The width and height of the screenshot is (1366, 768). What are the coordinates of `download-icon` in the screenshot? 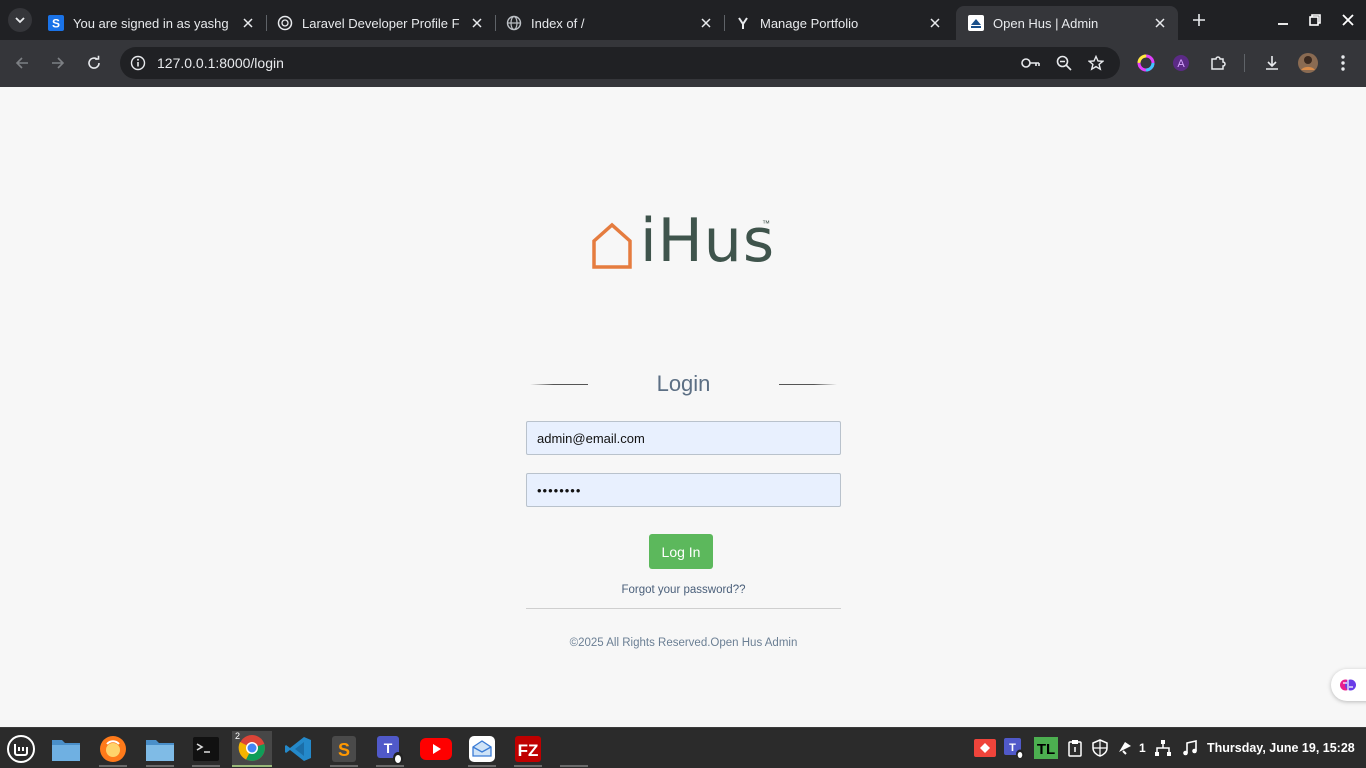 It's located at (1272, 63).